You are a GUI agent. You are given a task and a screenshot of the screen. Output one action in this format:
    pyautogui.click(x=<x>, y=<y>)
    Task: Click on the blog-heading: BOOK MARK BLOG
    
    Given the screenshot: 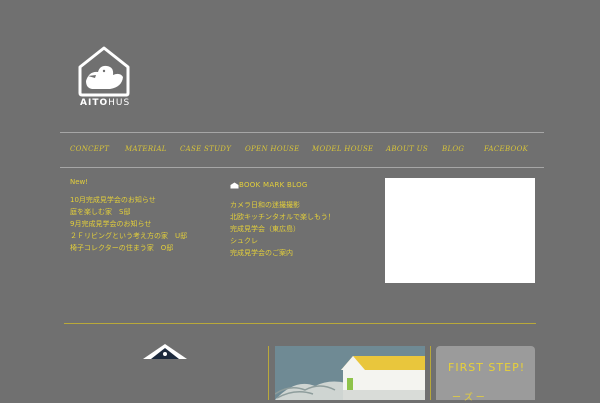 What is the action you would take?
    pyautogui.click(x=269, y=185)
    